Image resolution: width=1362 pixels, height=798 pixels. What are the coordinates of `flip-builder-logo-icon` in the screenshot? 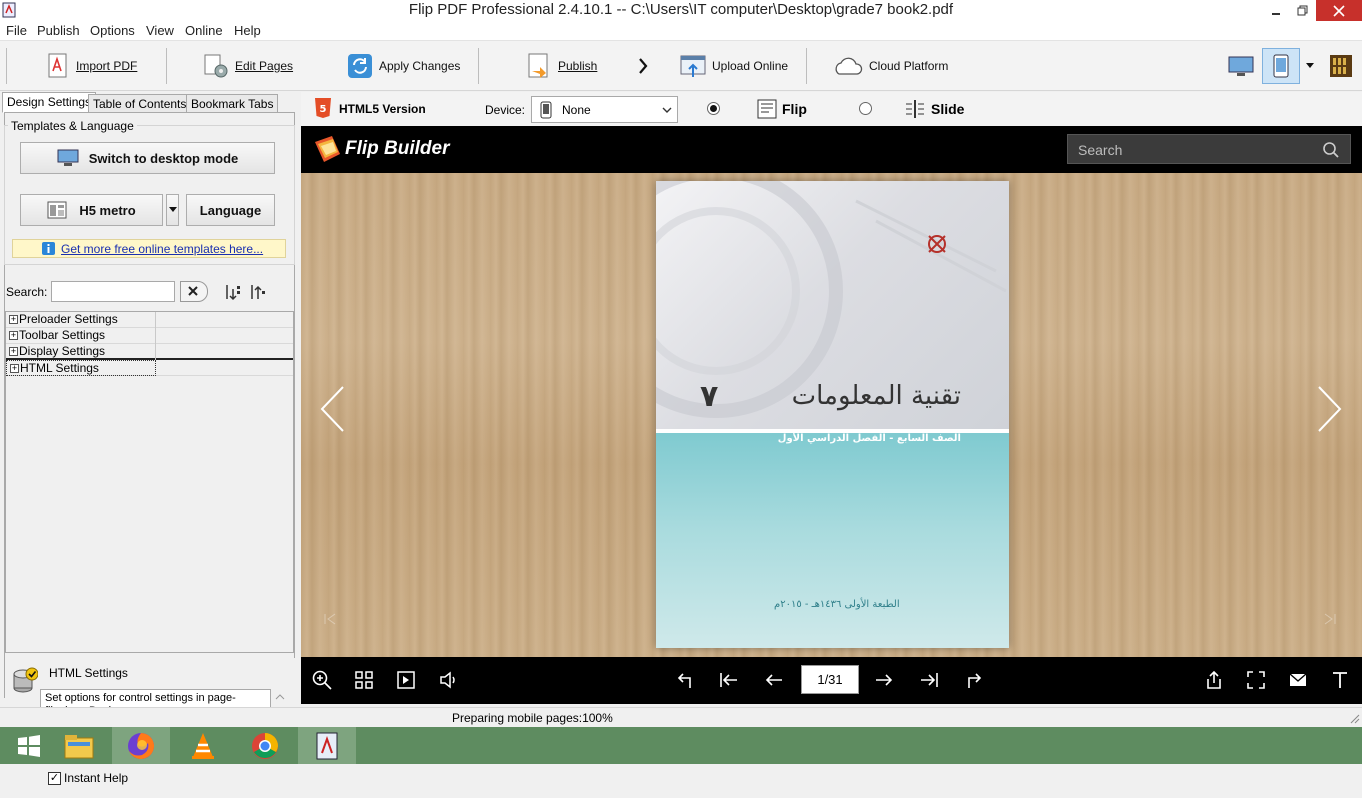 It's located at (328, 149).